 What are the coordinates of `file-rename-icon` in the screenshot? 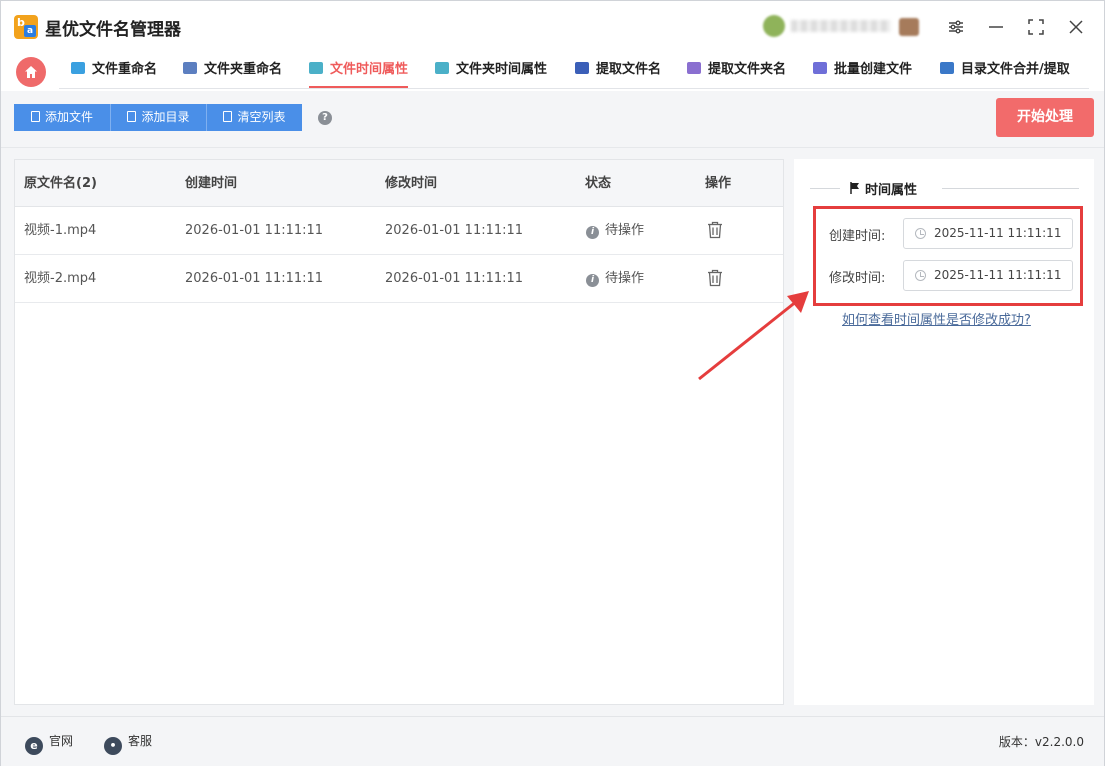 It's located at (78, 68).